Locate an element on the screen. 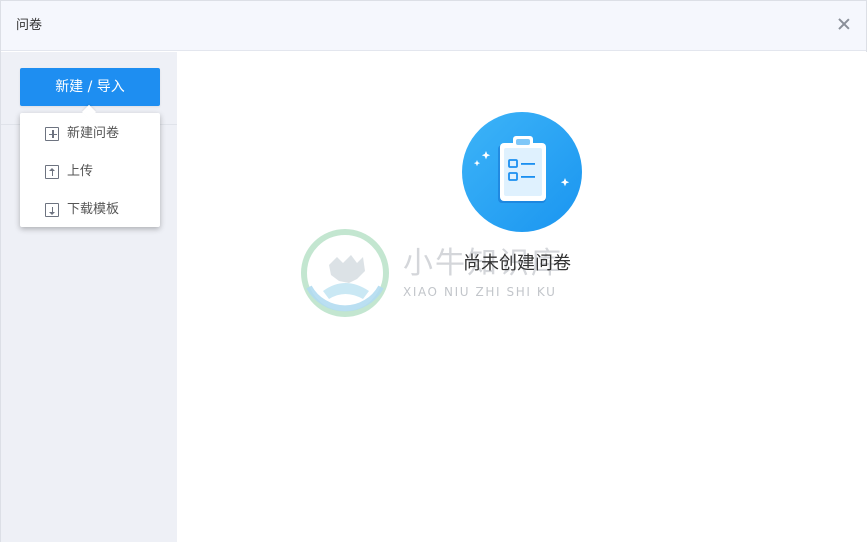 Image resolution: width=867 pixels, height=542 pixels. dialog-titlebar: 问卷 is located at coordinates (433, 26).